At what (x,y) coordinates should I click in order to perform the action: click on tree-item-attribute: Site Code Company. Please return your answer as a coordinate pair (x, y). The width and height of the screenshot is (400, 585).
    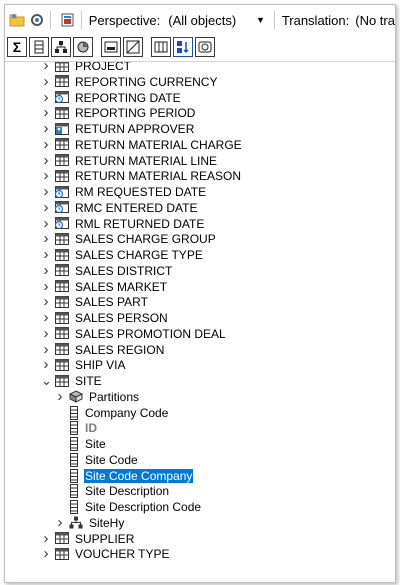
    Looking at the image, I should click on (129, 476).